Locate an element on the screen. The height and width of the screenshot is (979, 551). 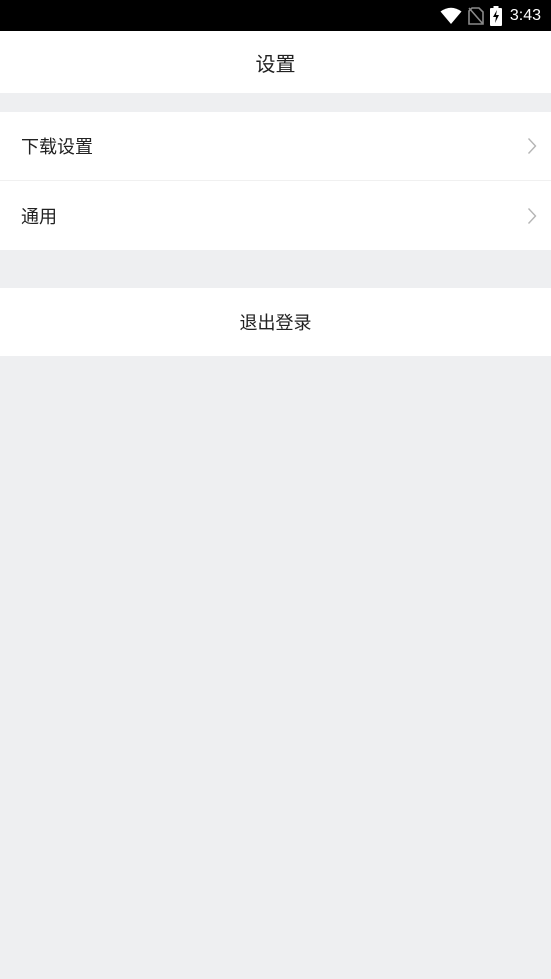
wifi-icon is located at coordinates (451, 16).